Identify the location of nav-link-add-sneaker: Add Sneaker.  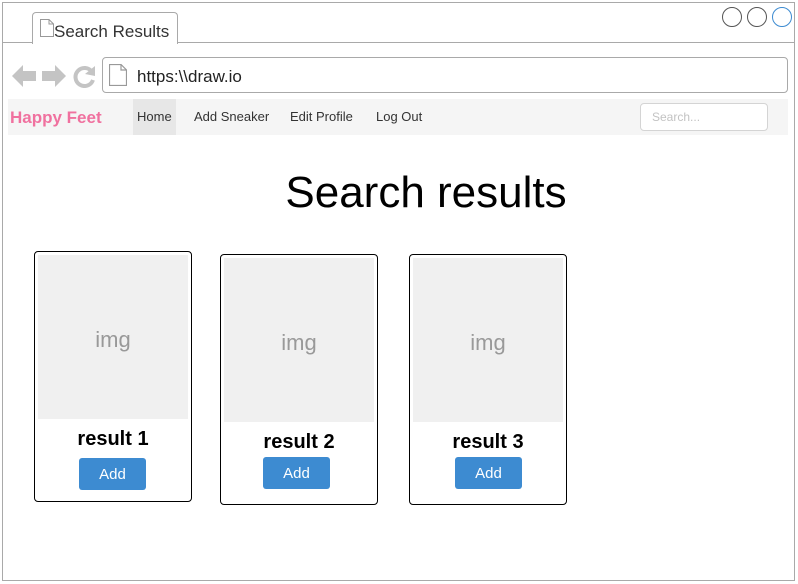
(231, 117).